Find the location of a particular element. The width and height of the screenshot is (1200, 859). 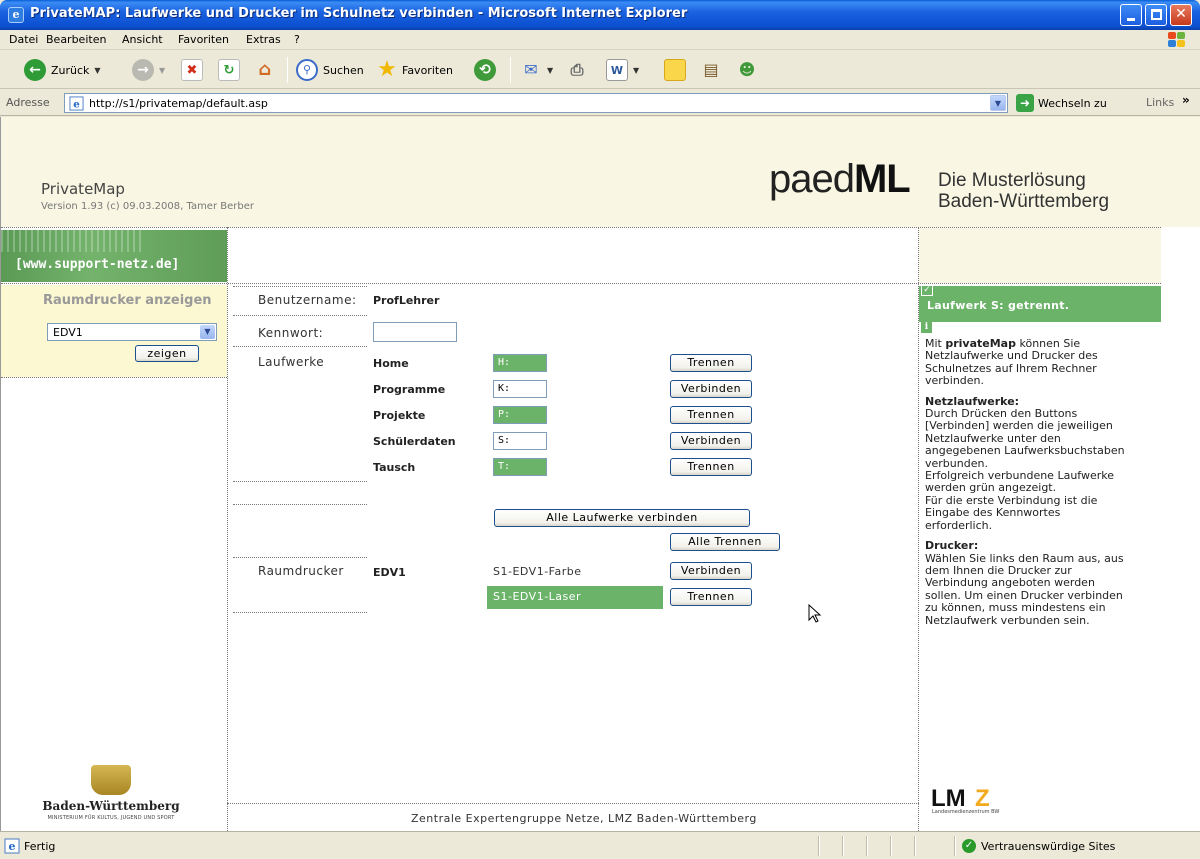

help-intro-pre: Mit is located at coordinates (935, 343).